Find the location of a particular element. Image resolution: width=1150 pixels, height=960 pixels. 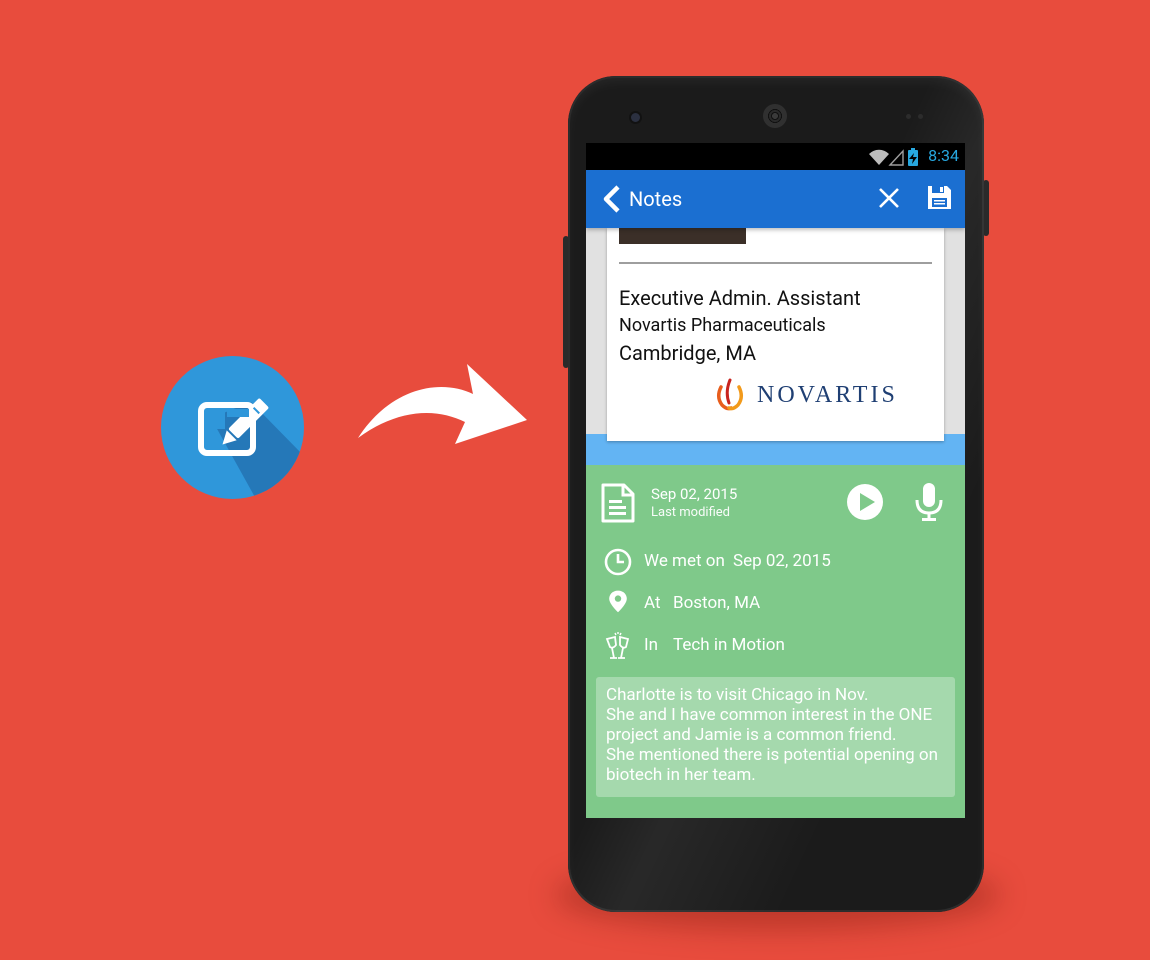

note-date-caption: Last modified is located at coordinates (690, 512).